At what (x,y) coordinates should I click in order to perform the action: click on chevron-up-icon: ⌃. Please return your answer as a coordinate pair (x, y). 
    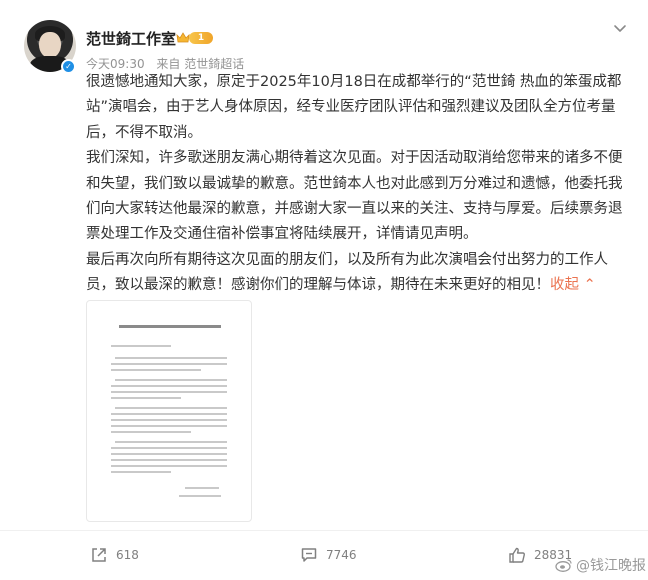
    Looking at the image, I should click on (589, 285).